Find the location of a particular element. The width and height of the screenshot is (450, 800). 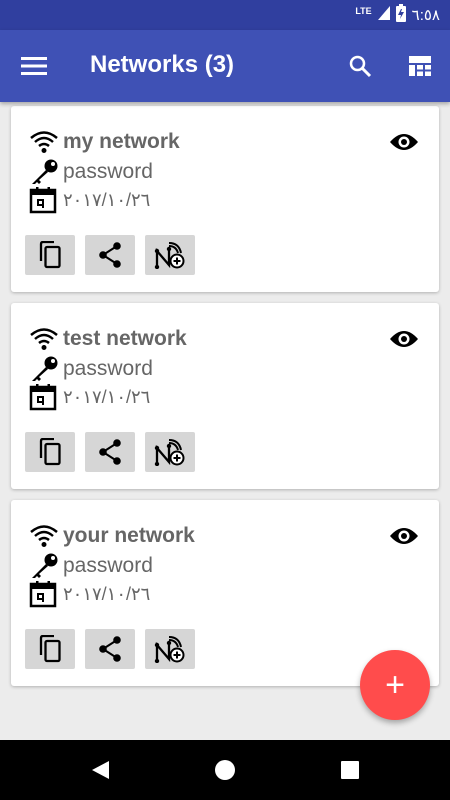

network-name-row: test network is located at coordinates (108, 339).